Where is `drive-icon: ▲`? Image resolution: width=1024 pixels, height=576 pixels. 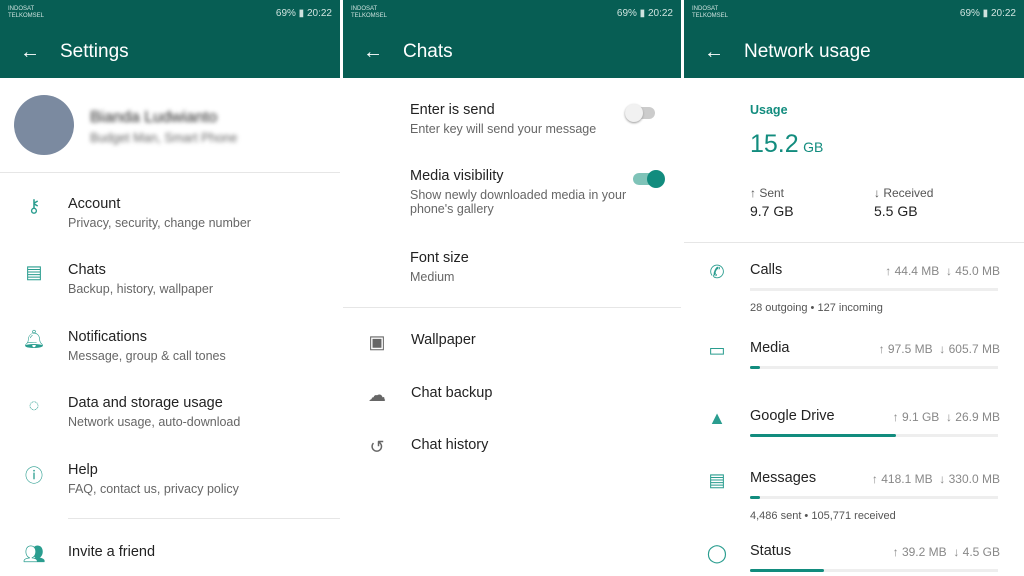 drive-icon: ▲ is located at coordinates (717, 418).